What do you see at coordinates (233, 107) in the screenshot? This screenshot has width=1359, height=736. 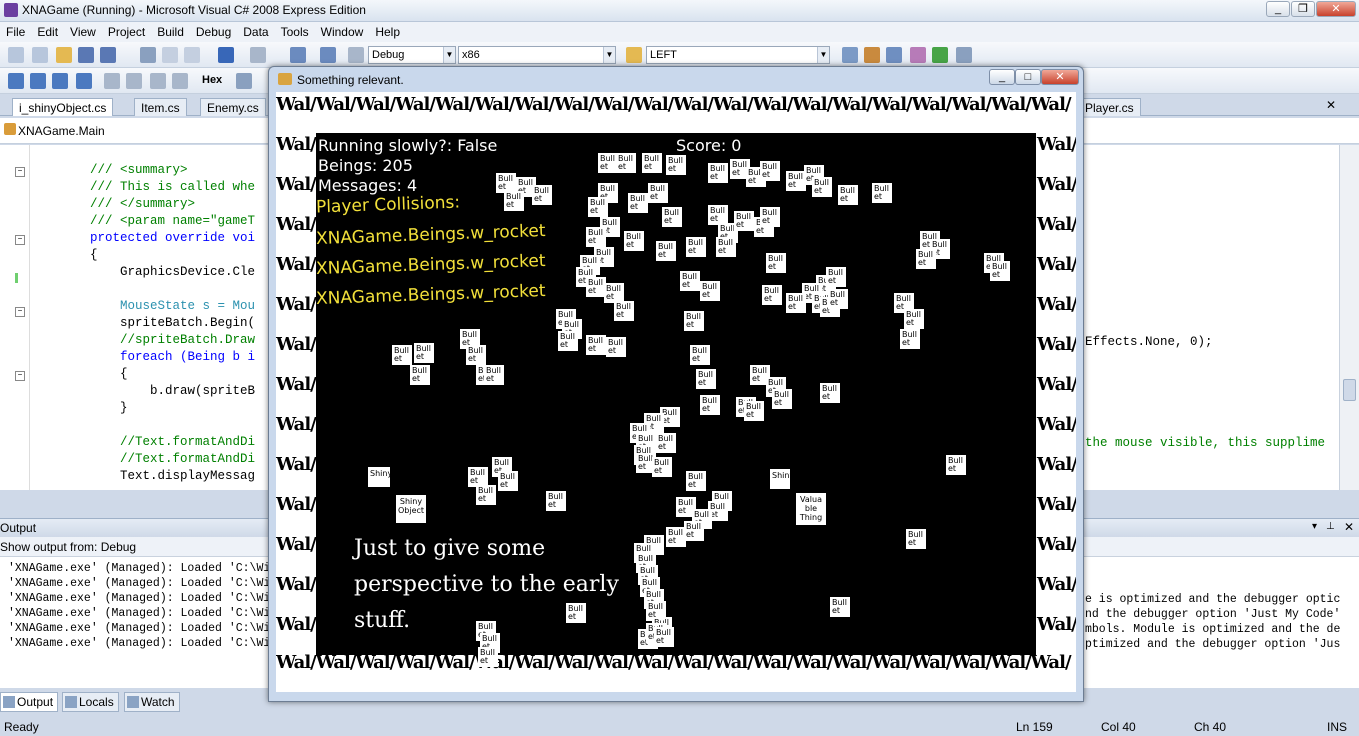 I see `tab-enemy: Enemy.cs` at bounding box center [233, 107].